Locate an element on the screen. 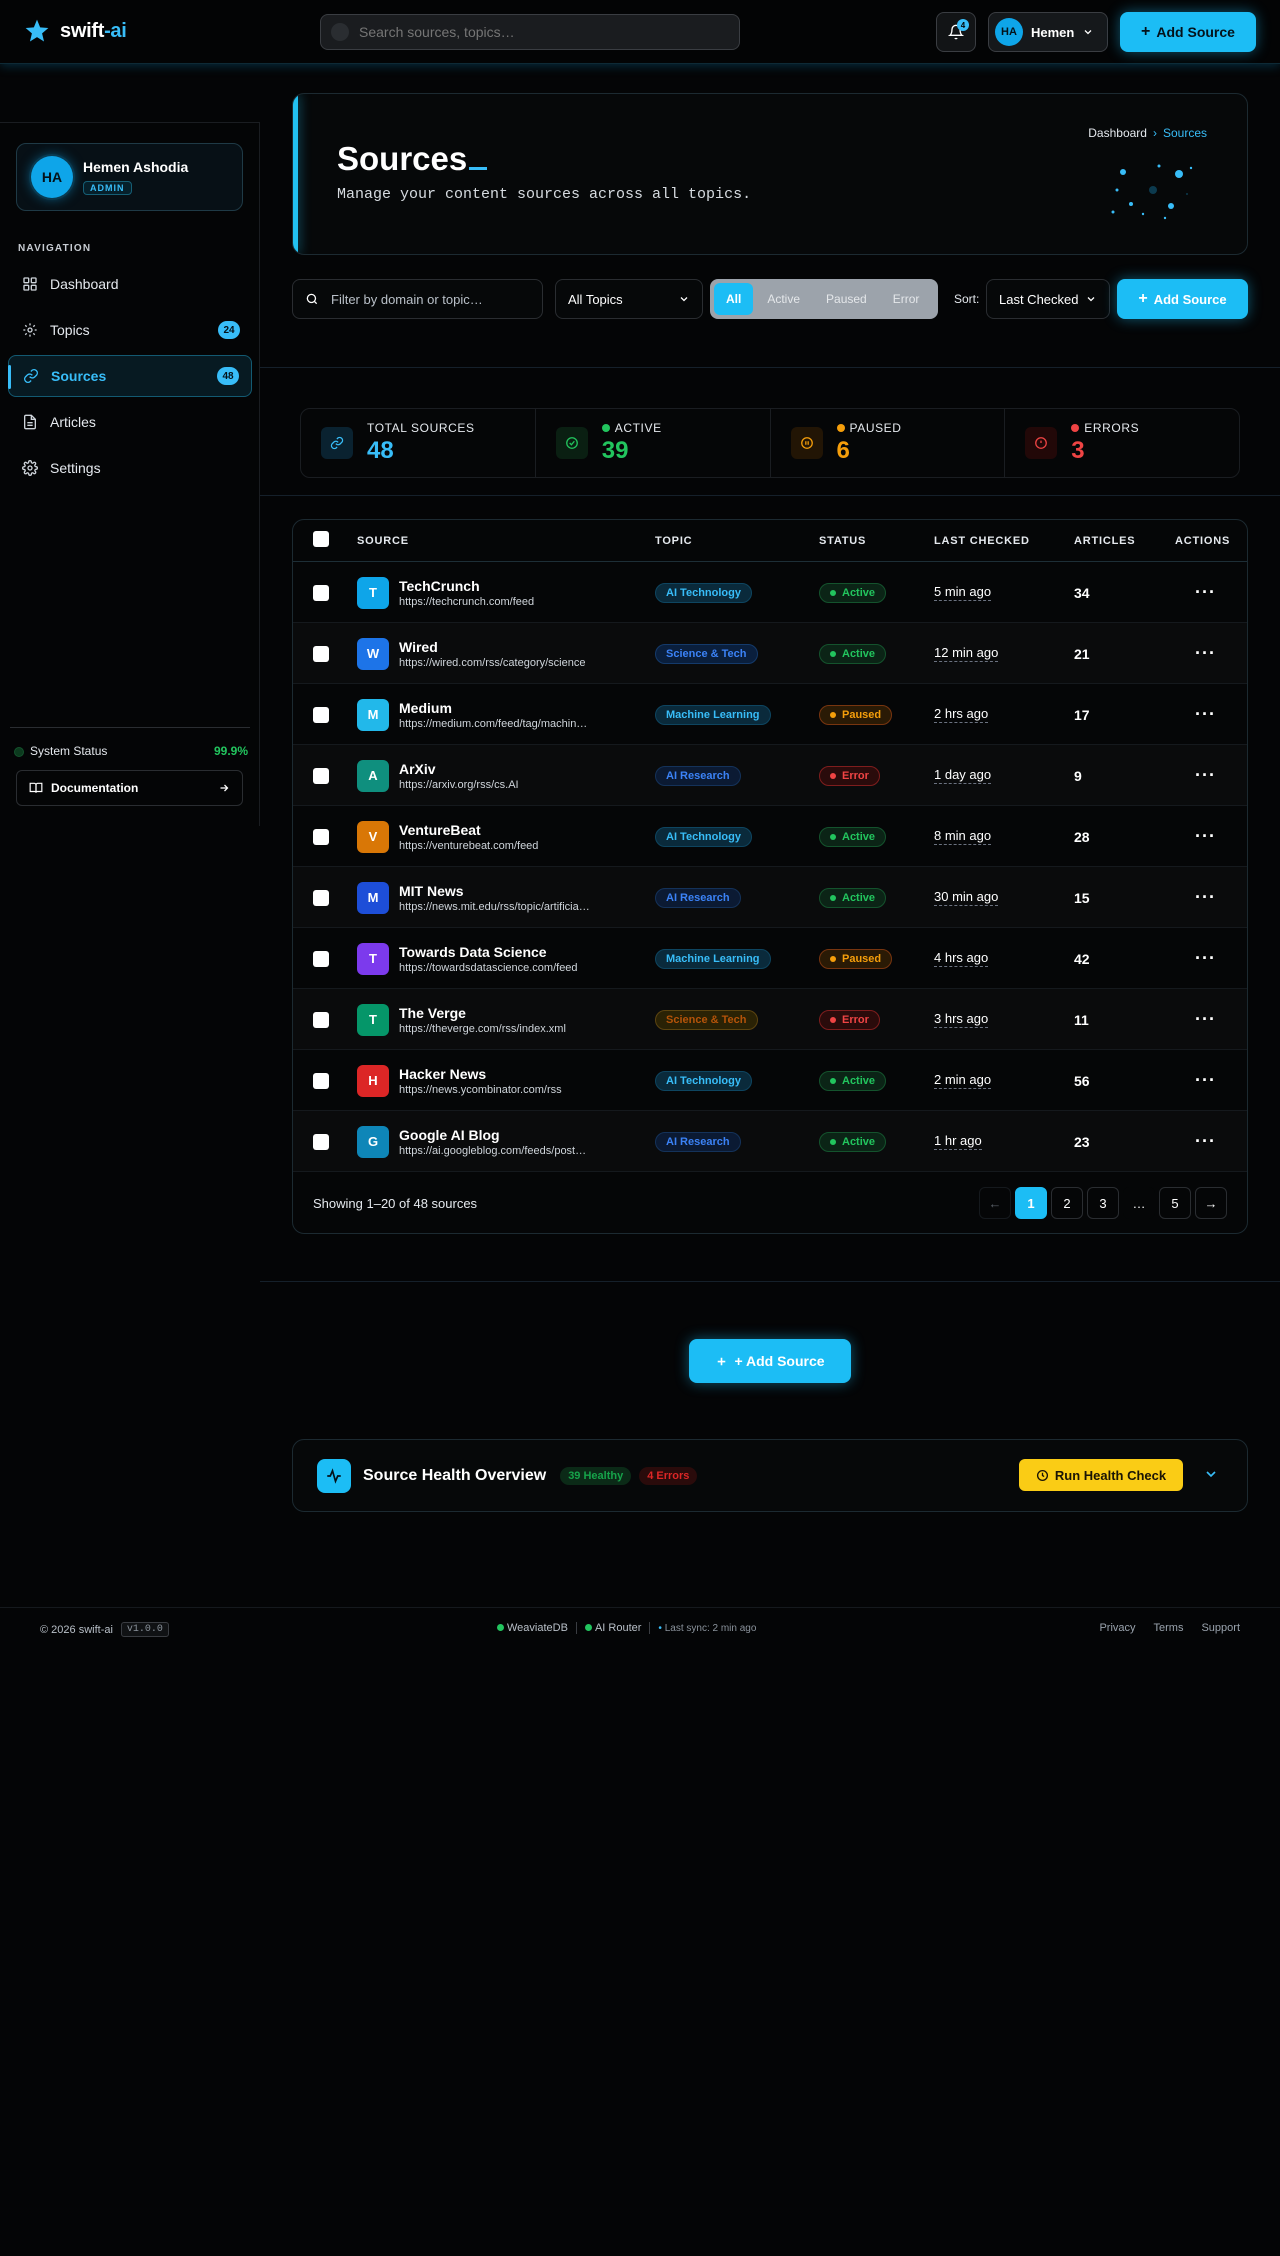 This screenshot has height=2256, width=1280. footer-link-terms: Terms is located at coordinates (1169, 1628).